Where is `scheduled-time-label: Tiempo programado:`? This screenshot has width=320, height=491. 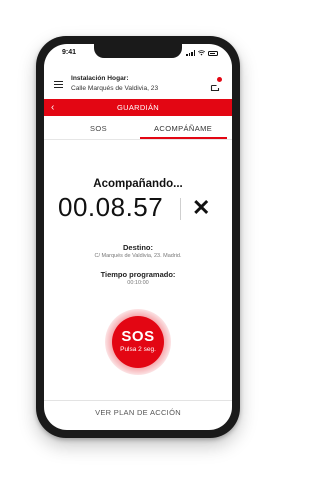 scheduled-time-label: Tiempo programado: is located at coordinates (138, 274).